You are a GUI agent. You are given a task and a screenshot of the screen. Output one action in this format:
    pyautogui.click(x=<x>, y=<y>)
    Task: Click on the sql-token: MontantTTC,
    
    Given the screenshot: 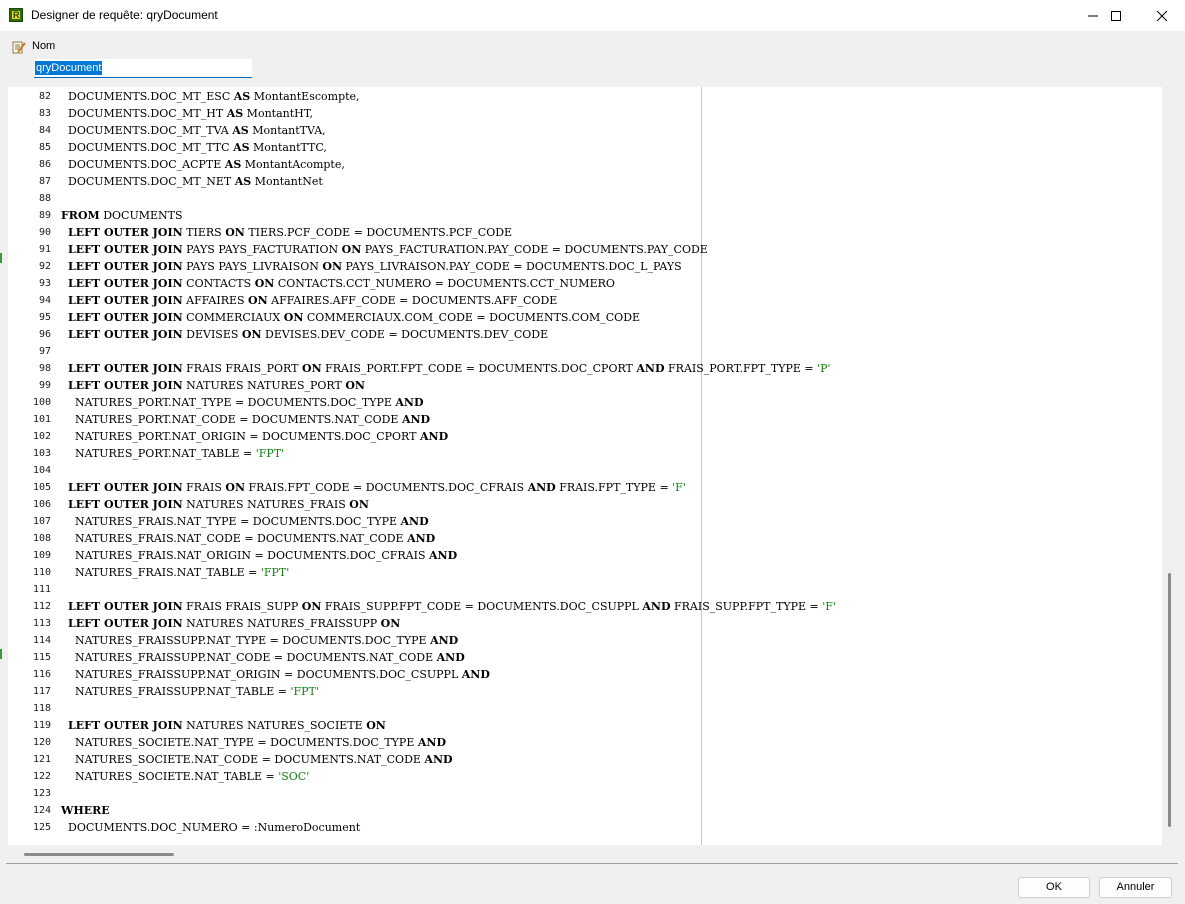 What is the action you would take?
    pyautogui.click(x=288, y=147)
    